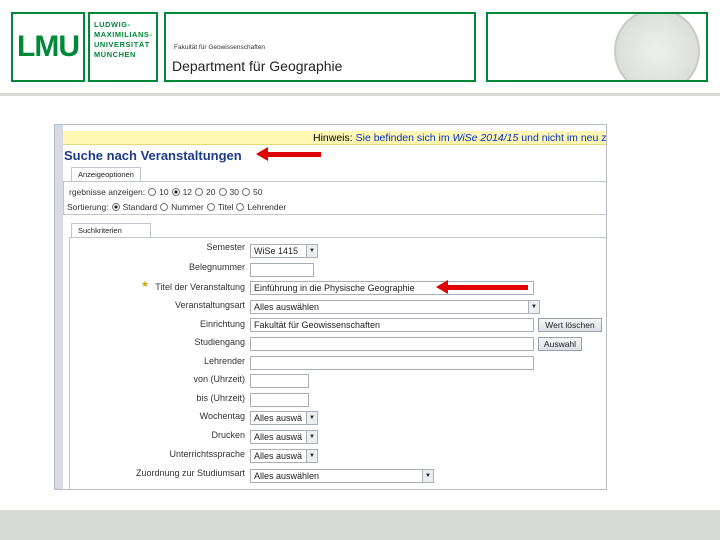  What do you see at coordinates (216, 267) in the screenshot?
I see `label-belegnummer: Belegnummer` at bounding box center [216, 267].